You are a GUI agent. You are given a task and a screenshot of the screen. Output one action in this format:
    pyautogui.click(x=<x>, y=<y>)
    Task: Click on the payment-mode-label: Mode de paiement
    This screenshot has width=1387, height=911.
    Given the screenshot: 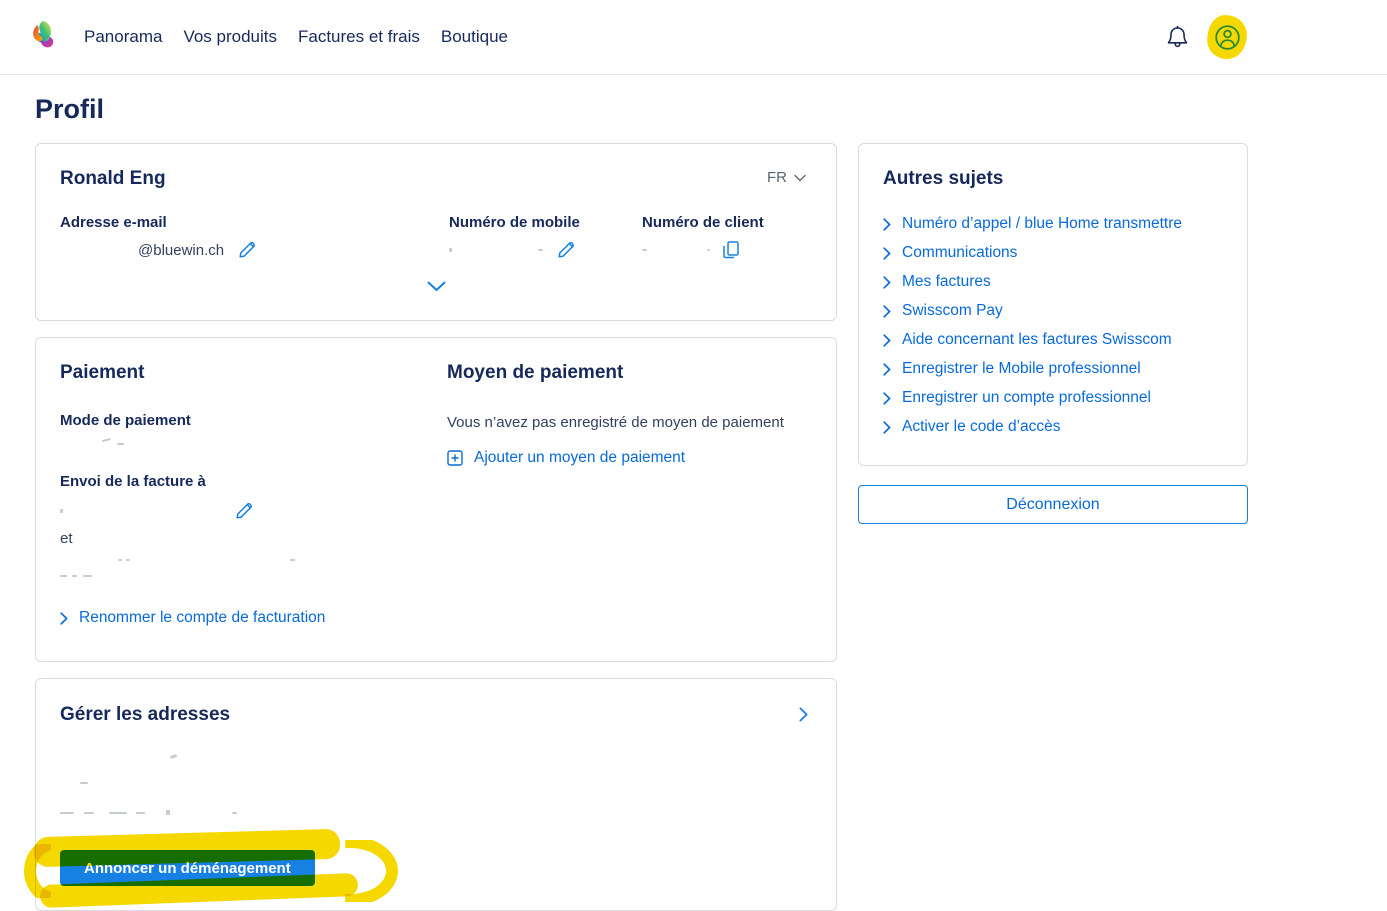 What is the action you would take?
    pyautogui.click(x=125, y=420)
    